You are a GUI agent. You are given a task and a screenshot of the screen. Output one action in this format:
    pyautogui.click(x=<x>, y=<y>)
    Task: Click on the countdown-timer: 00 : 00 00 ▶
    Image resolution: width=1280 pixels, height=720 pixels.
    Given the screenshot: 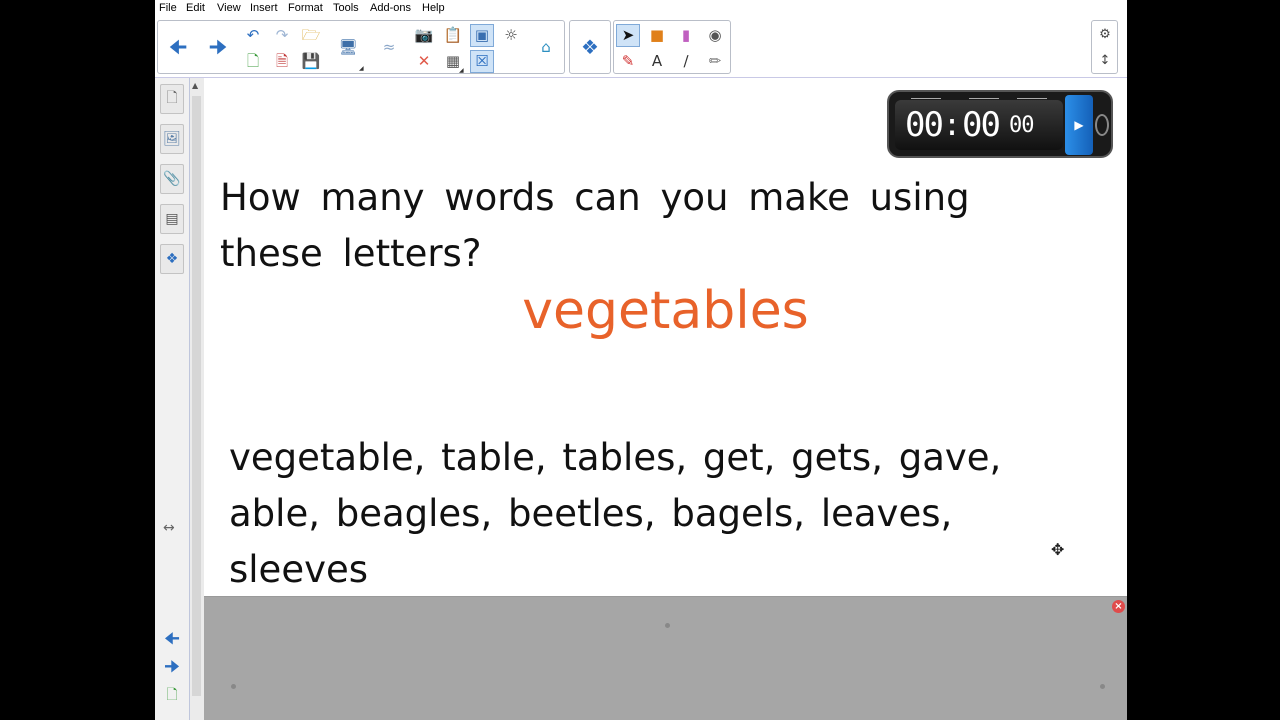 What is the action you would take?
    pyautogui.click(x=1000, y=124)
    